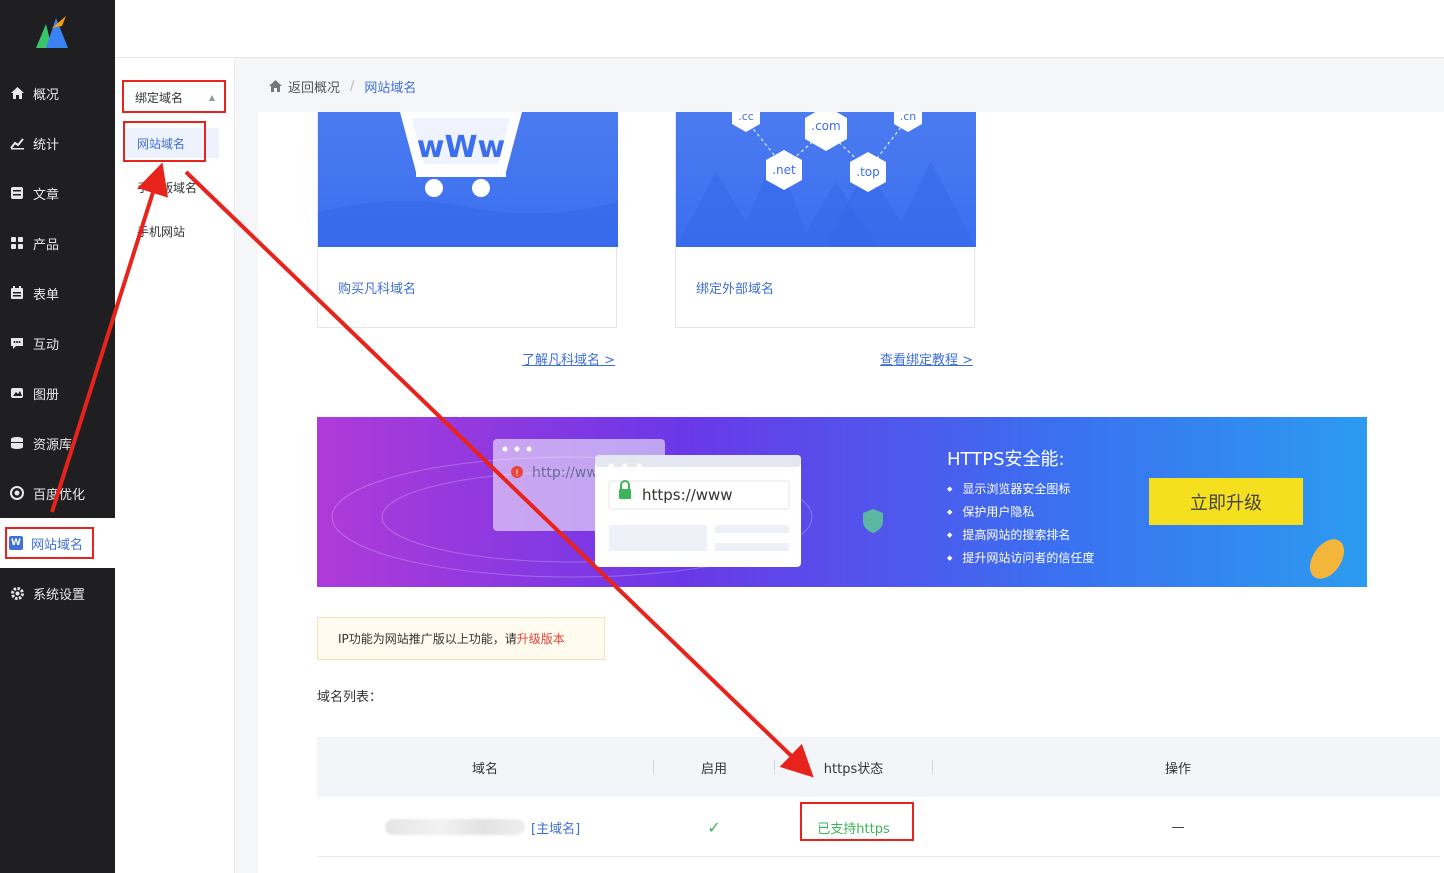 Image resolution: width=1444 pixels, height=873 pixels. Describe the element at coordinates (173, 143) in the screenshot. I see `submenu-item-site-domain: 网站域名` at that location.